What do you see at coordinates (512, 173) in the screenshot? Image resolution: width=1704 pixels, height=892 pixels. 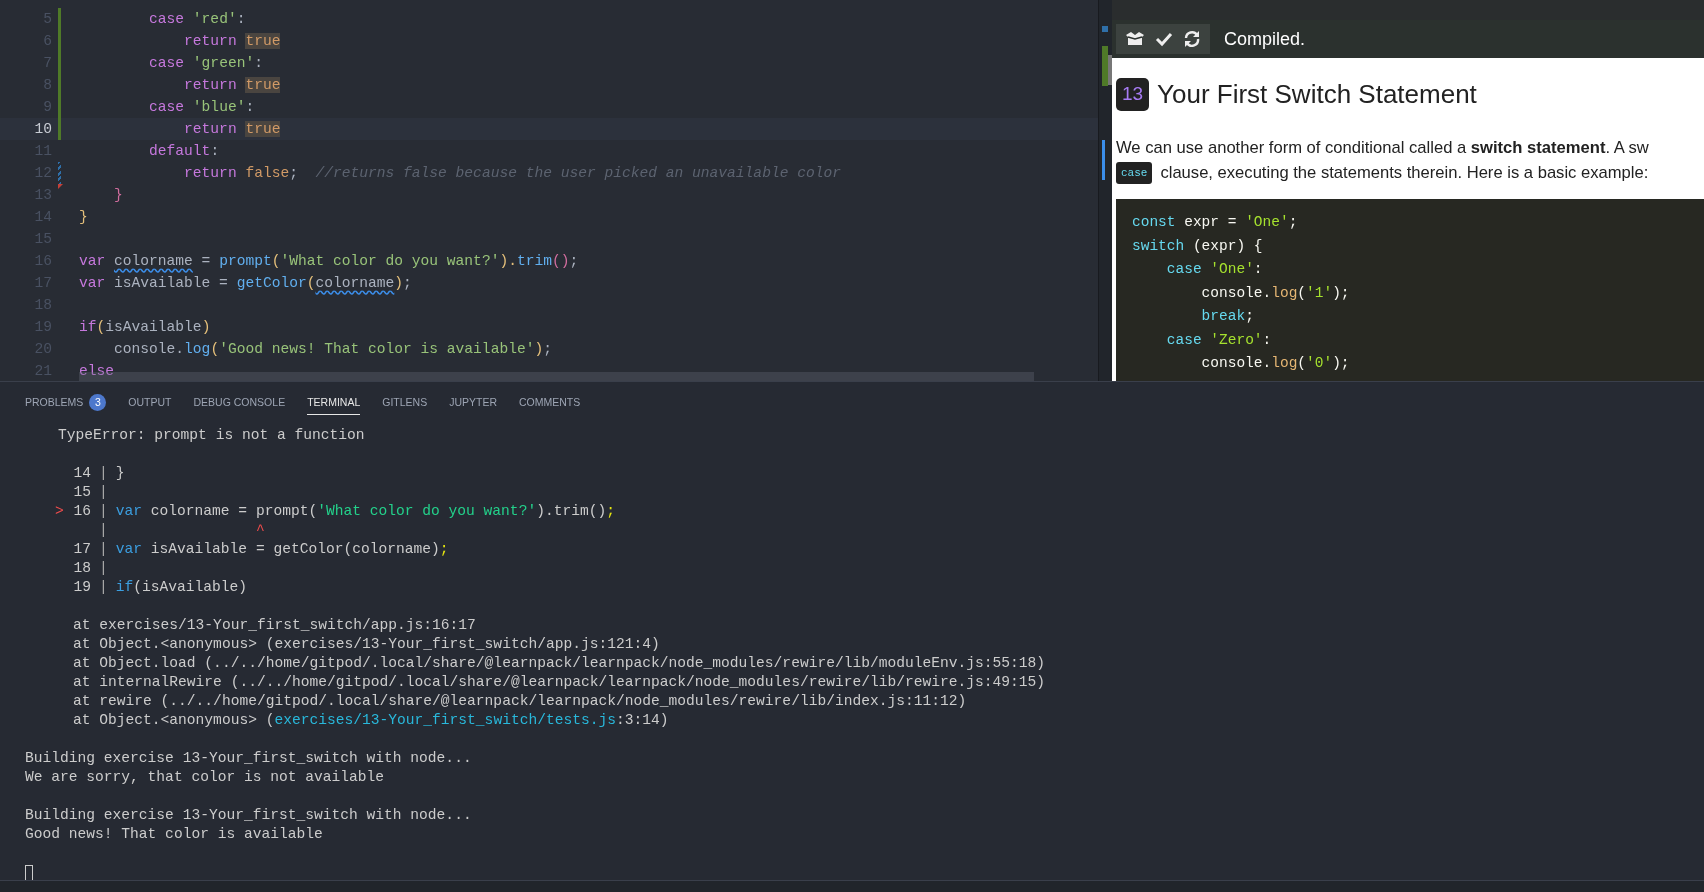 I see `code-line: return false; //returns false because the user picked an unavailable color` at bounding box center [512, 173].